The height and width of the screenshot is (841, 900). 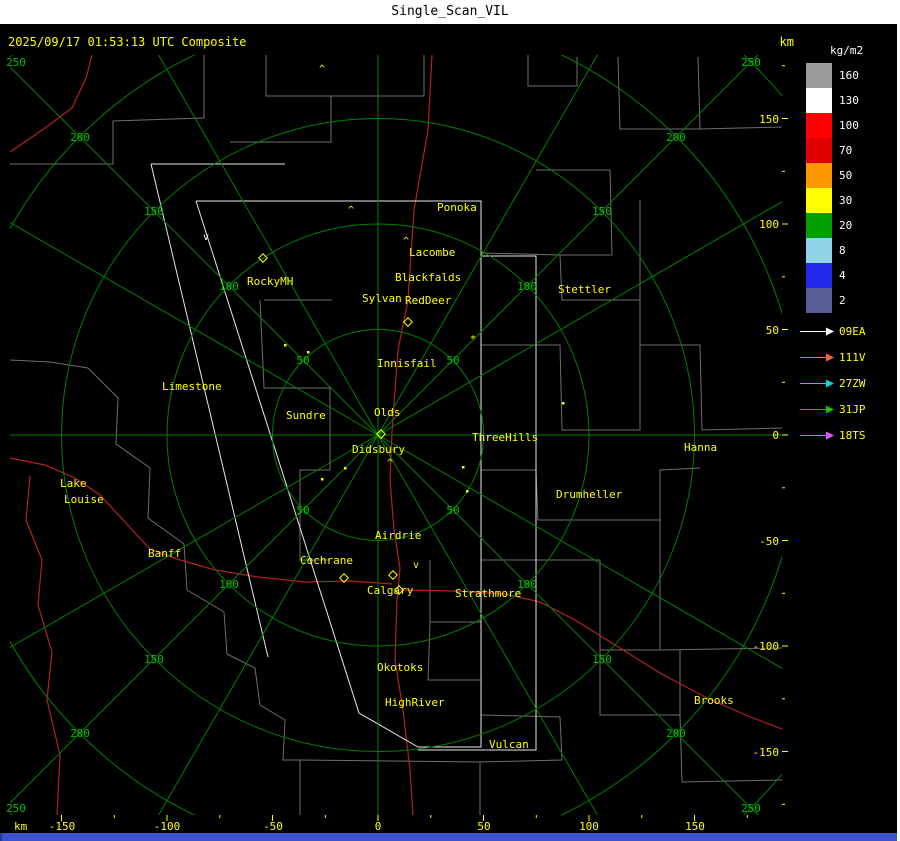 What do you see at coordinates (695, 826) in the screenshot?
I see `bottom-axis-tick-label: 150` at bounding box center [695, 826].